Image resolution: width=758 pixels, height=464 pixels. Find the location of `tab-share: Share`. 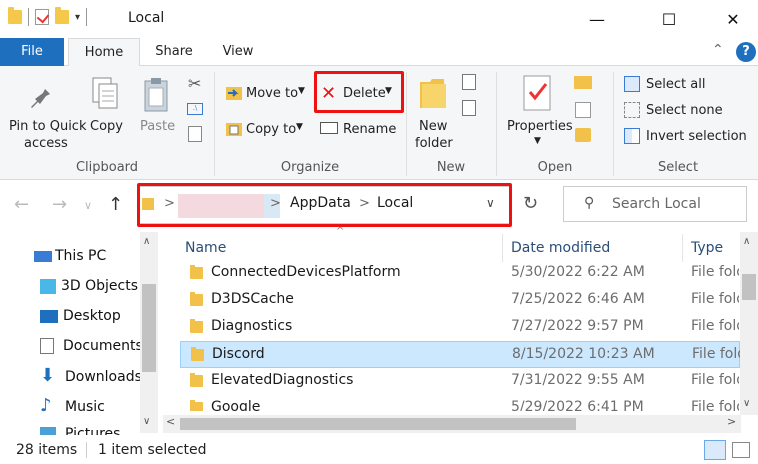

tab-share: Share is located at coordinates (174, 52).